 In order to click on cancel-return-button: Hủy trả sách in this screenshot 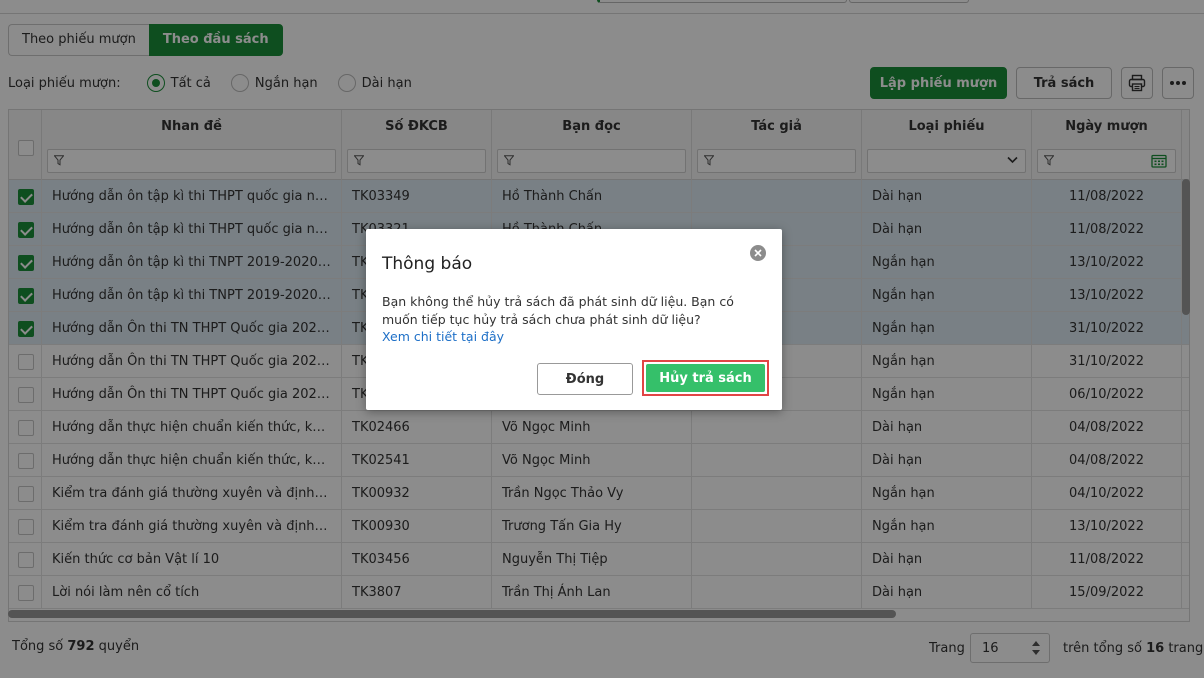, I will do `click(705, 378)`.